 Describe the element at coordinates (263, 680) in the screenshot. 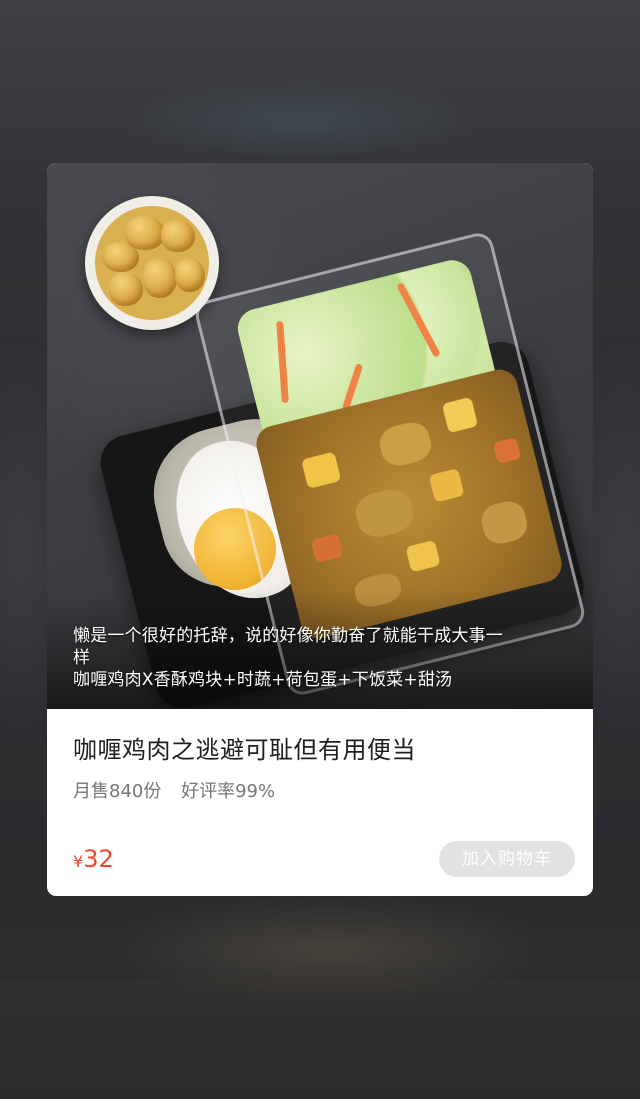

I see `caption-line-3: 咖喱鸡肉X香酥鸡块+时蔬+荷包蛋+下饭菜+甜汤` at that location.